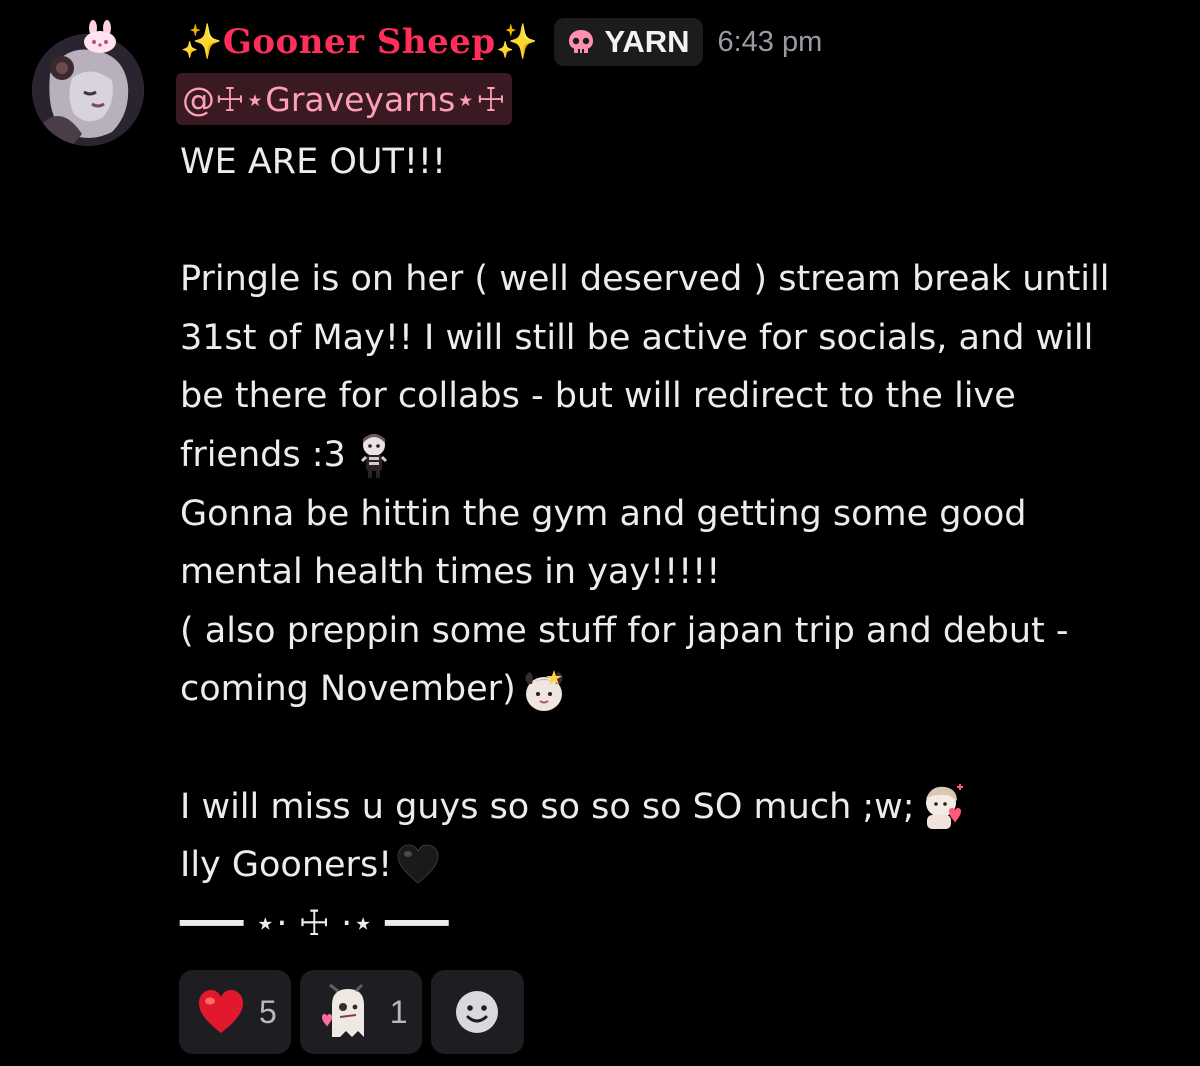 The height and width of the screenshot is (1066, 1200). Describe the element at coordinates (680, 689) in the screenshot. I see `message-line: coming November)` at that location.